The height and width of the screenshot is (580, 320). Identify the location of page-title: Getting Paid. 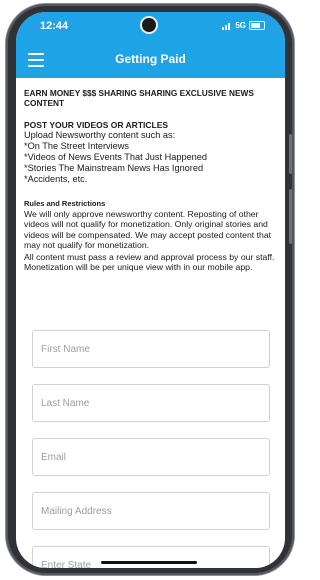
(150, 59).